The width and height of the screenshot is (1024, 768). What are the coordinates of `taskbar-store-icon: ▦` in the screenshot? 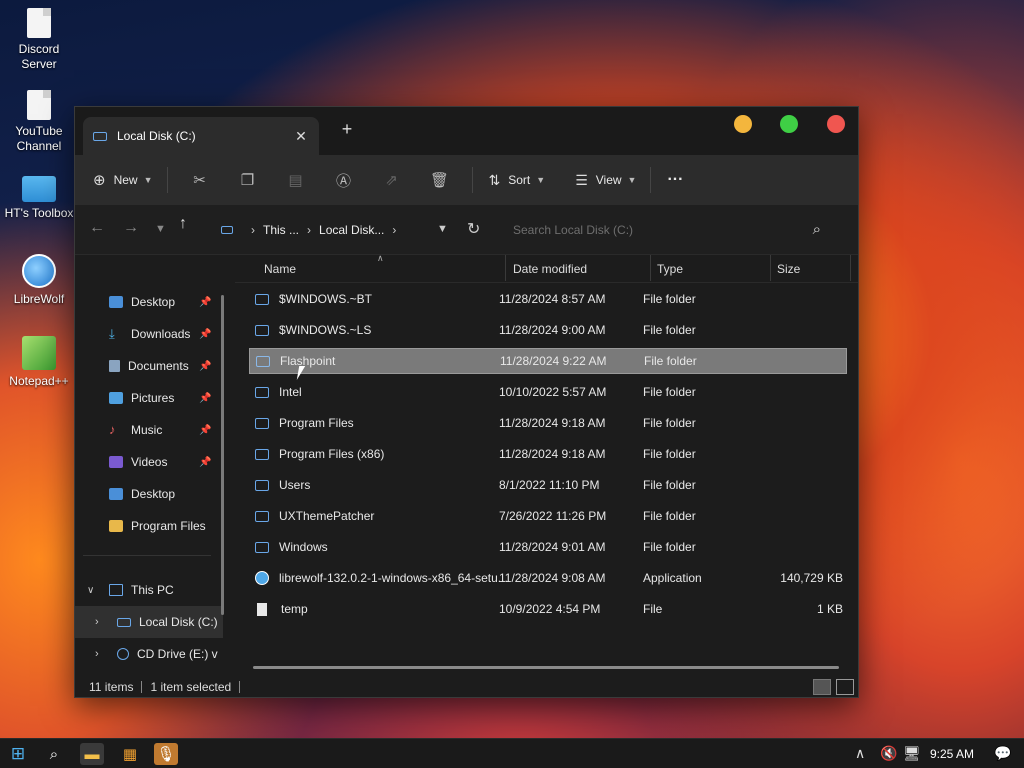 It's located at (130, 754).